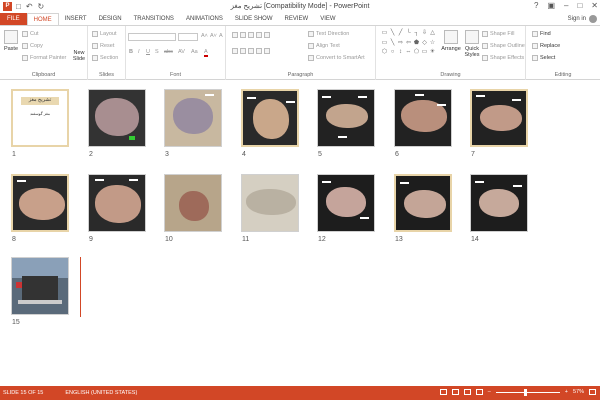 Image resolution: width=600 pixels, height=400 pixels. Describe the element at coordinates (536, 5) in the screenshot. I see `help-icon: ?` at that location.